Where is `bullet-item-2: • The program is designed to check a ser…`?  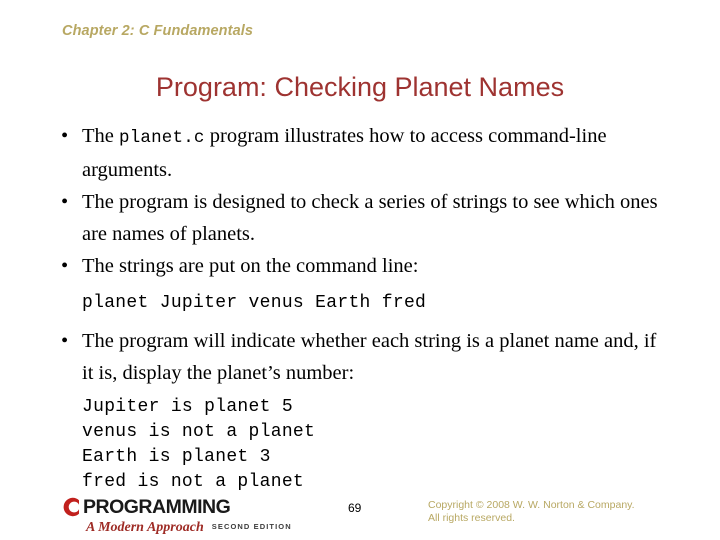
bullet-item-2: • The program is designed to check a ser… is located at coordinates (360, 218).